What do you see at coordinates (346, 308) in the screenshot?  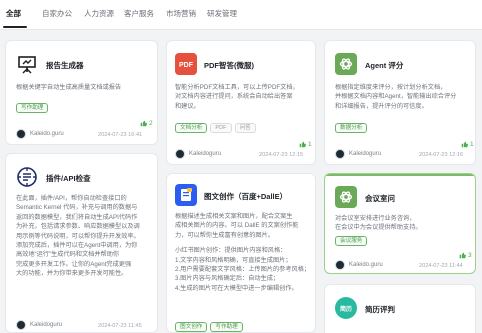 I see `resume-badge-icon: 简历` at bounding box center [346, 308].